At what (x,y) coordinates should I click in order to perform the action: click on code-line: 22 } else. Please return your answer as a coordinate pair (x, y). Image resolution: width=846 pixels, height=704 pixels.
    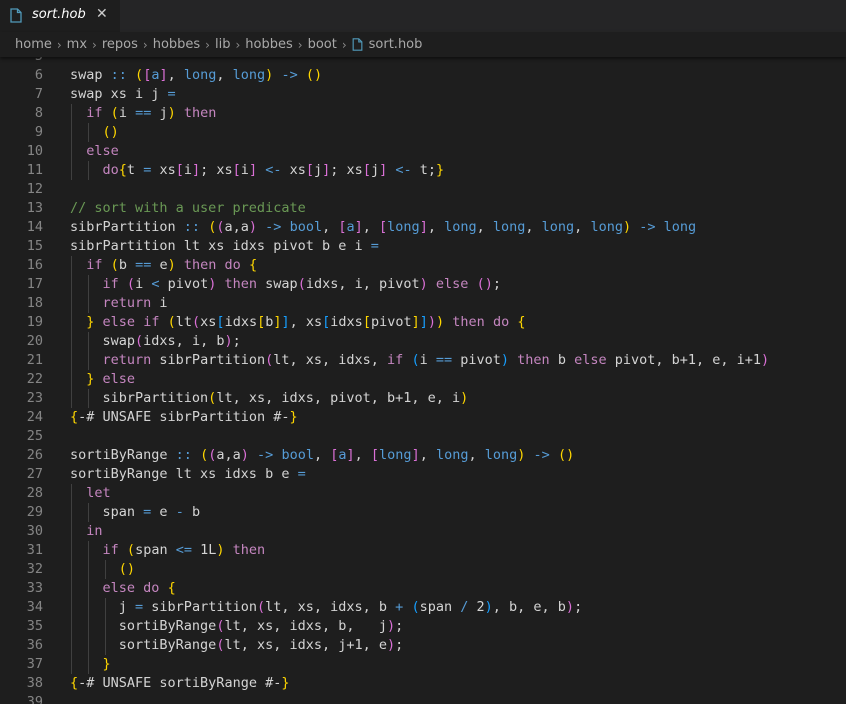
    Looking at the image, I should click on (423, 379).